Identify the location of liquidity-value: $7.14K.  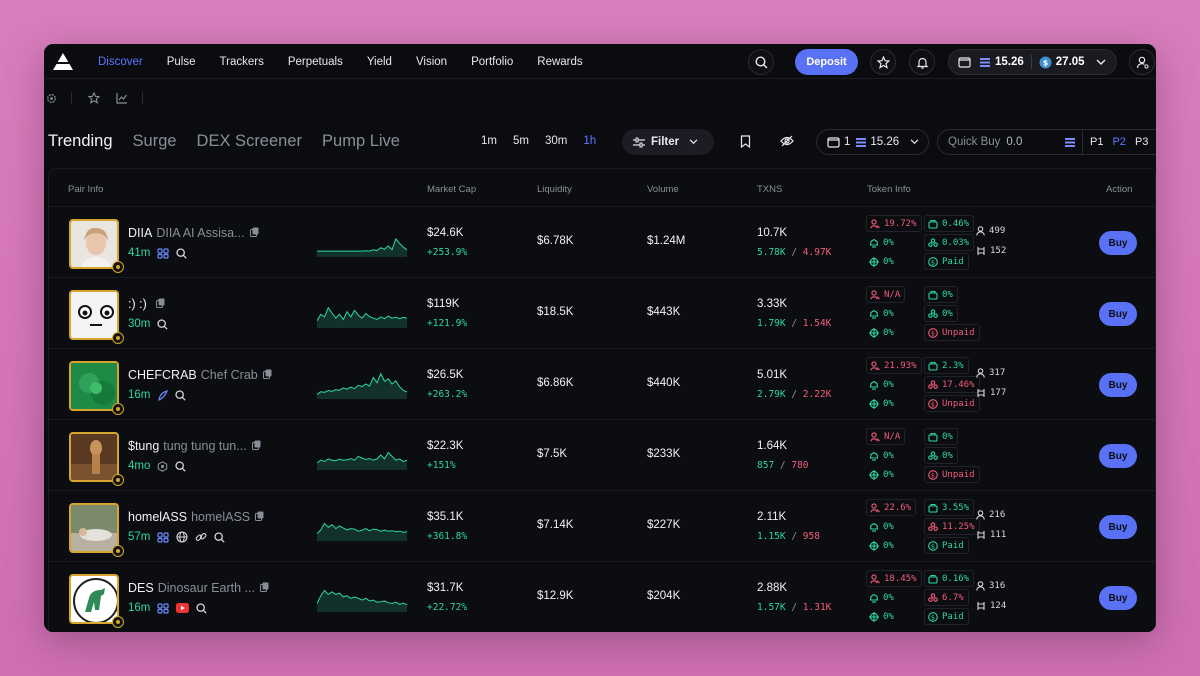
(555, 525).